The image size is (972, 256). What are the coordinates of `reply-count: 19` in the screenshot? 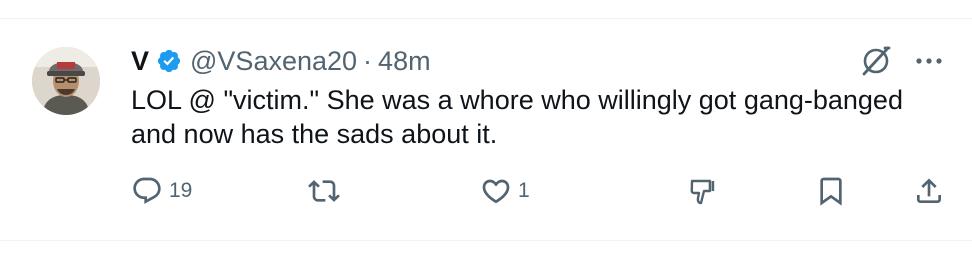 It's located at (181, 190).